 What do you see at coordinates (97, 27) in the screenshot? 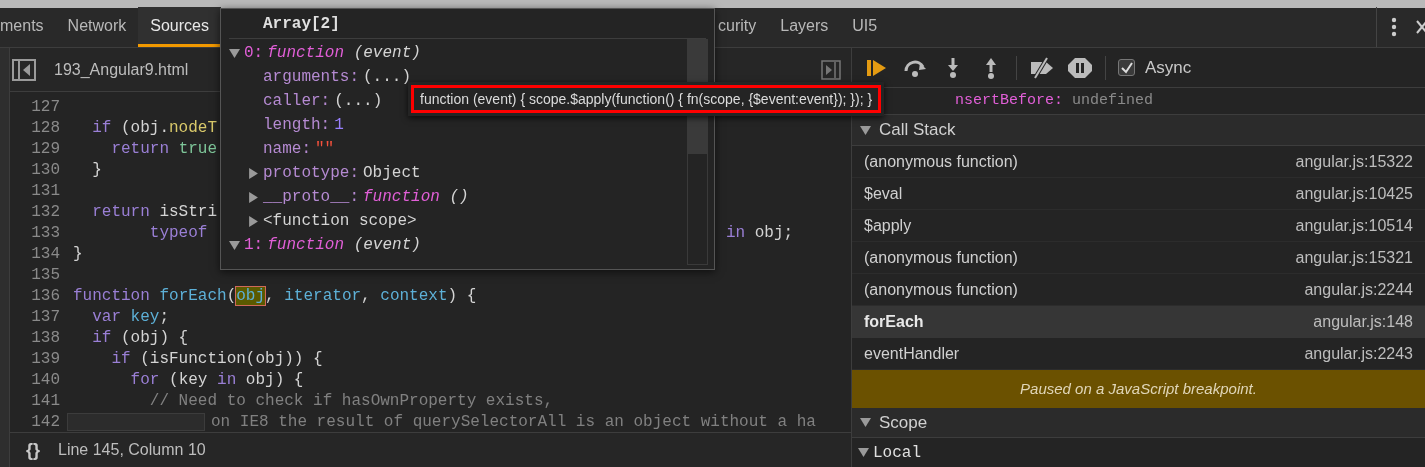
I see `panel-tab: Network` at bounding box center [97, 27].